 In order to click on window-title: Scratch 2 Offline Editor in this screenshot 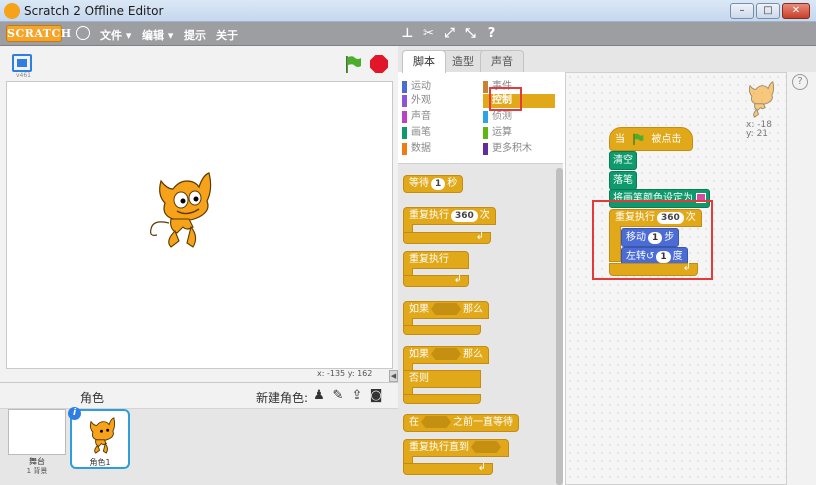, I will do `click(94, 11)`.